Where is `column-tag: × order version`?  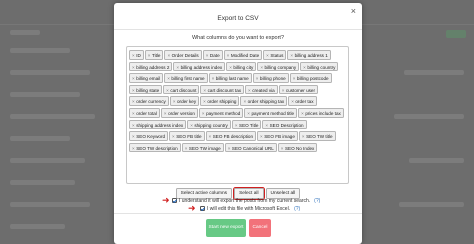 column-tag: × order version is located at coordinates (179, 112).